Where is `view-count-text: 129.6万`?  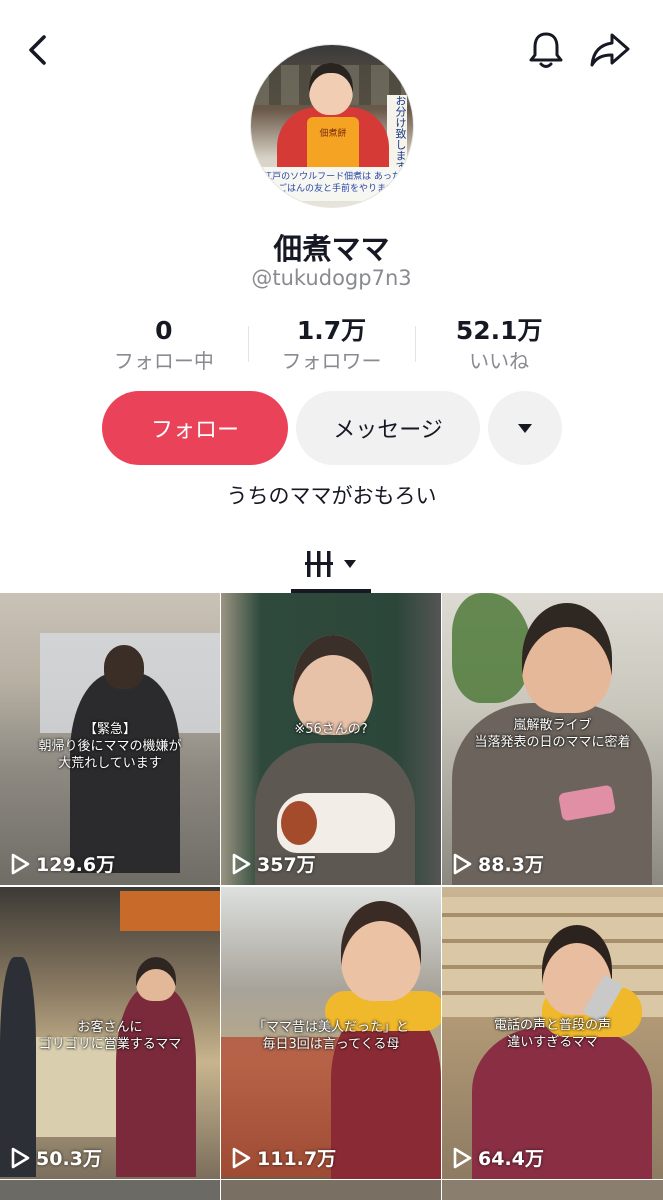
view-count-text: 129.6万 is located at coordinates (76, 865).